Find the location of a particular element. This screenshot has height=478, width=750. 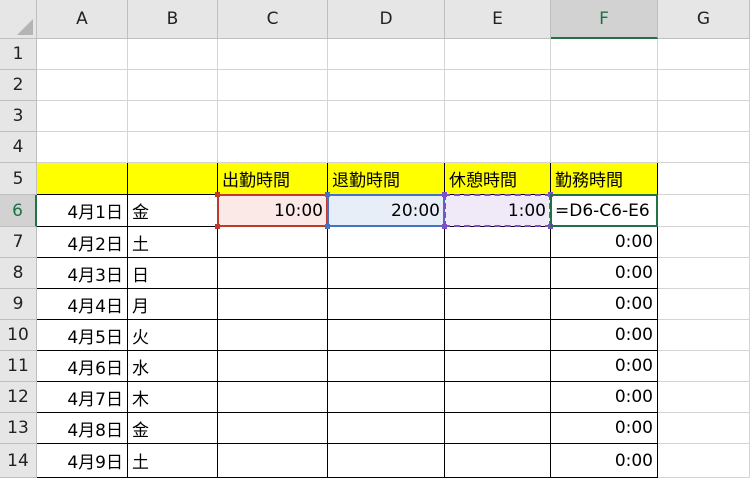

weekday-cell: 金 is located at coordinates (173, 428).